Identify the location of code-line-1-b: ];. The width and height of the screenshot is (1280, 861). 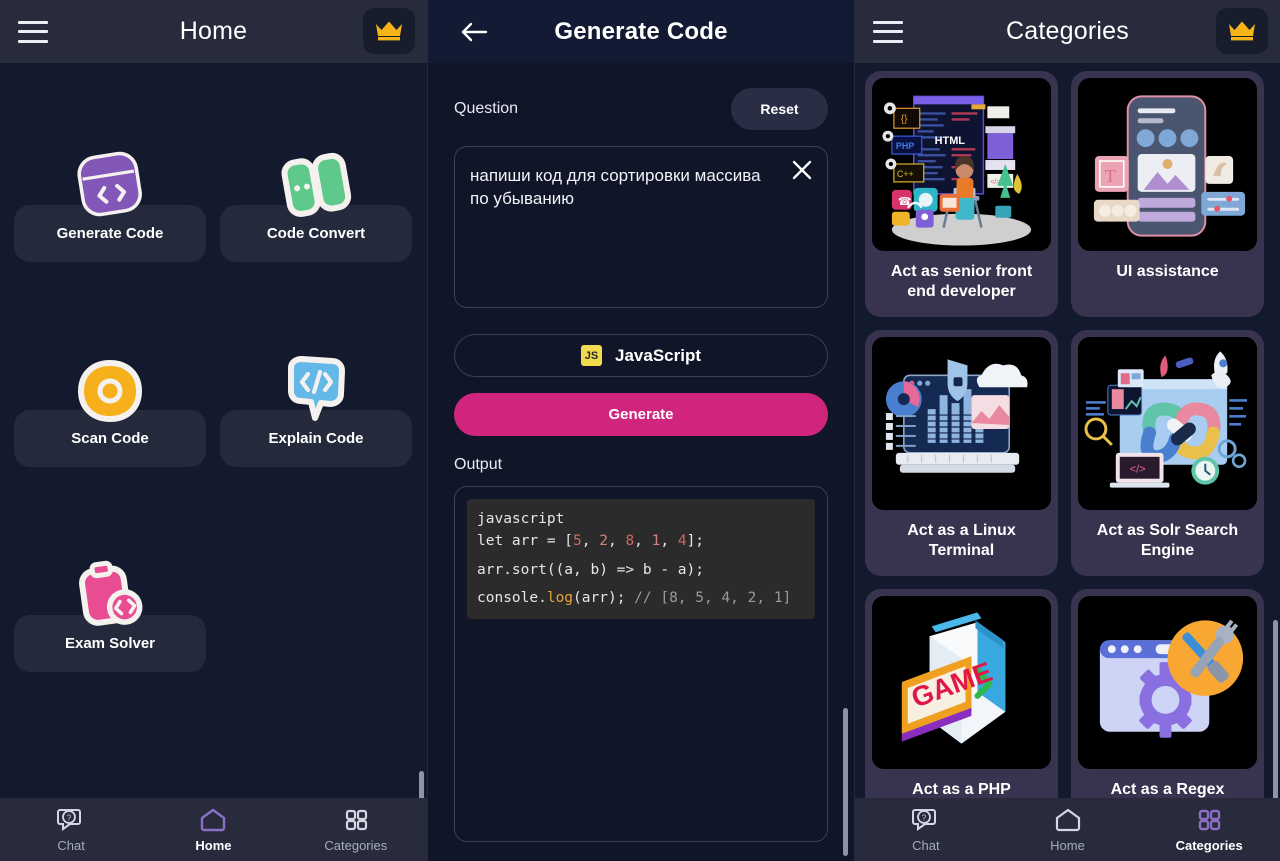
(695, 541).